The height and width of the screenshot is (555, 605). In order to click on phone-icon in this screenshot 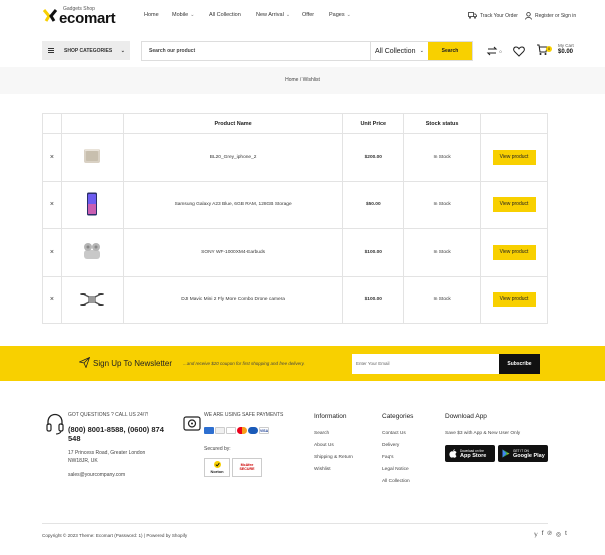, I will do `click(92, 204)`.